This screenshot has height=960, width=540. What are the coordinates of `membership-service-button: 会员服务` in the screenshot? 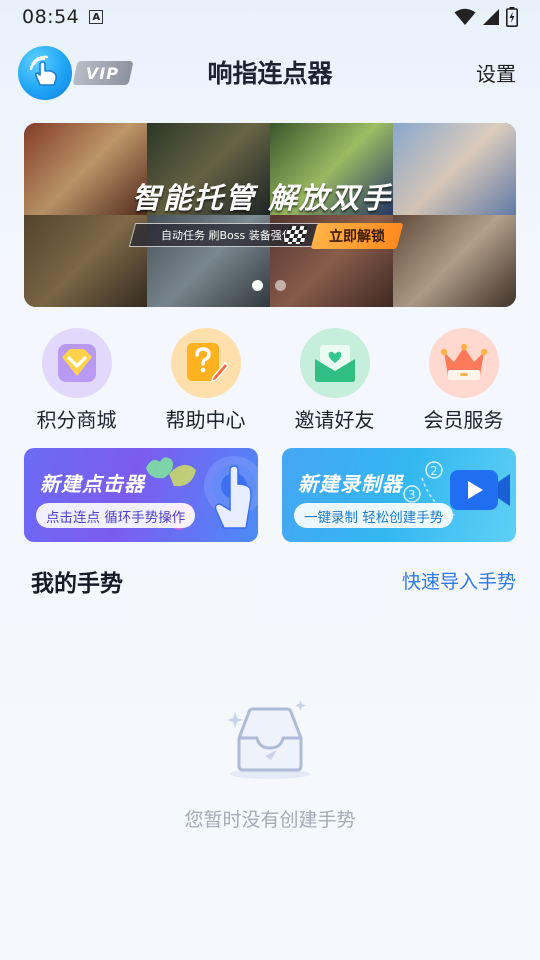 It's located at (463, 383).